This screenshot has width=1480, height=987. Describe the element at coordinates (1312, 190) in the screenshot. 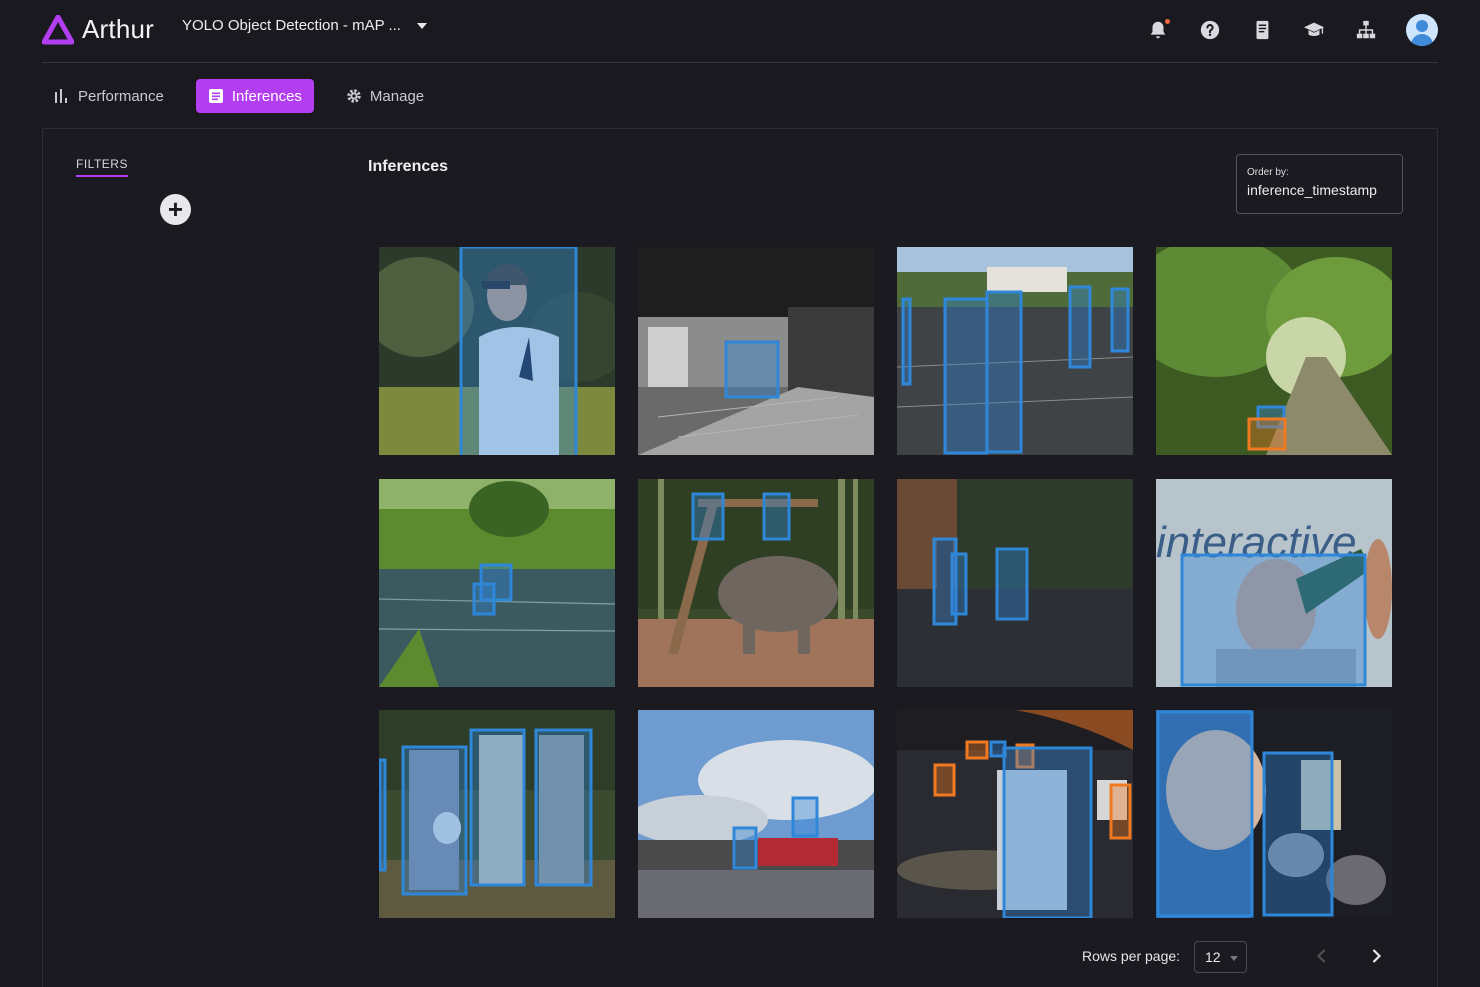

I see `order-by-value: inference_timestamp` at that location.